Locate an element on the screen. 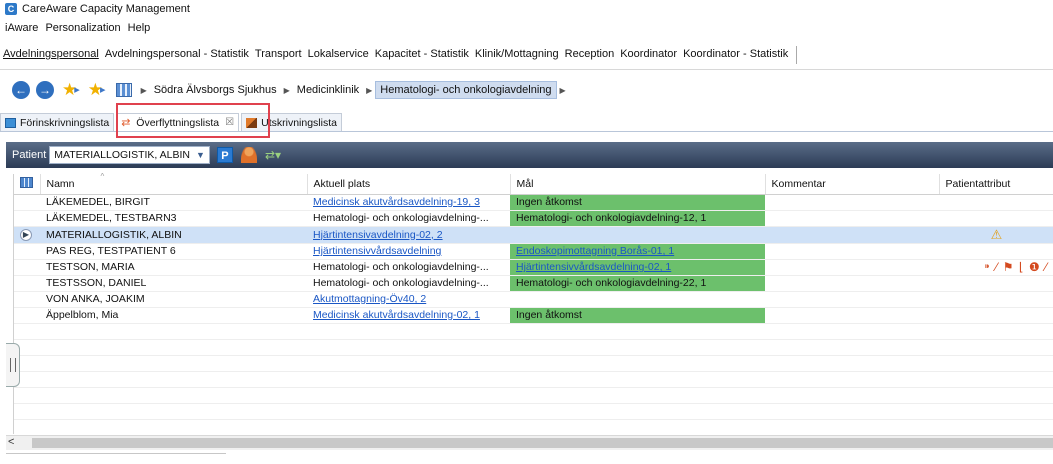  highlight-annotation is located at coordinates (193, 120).